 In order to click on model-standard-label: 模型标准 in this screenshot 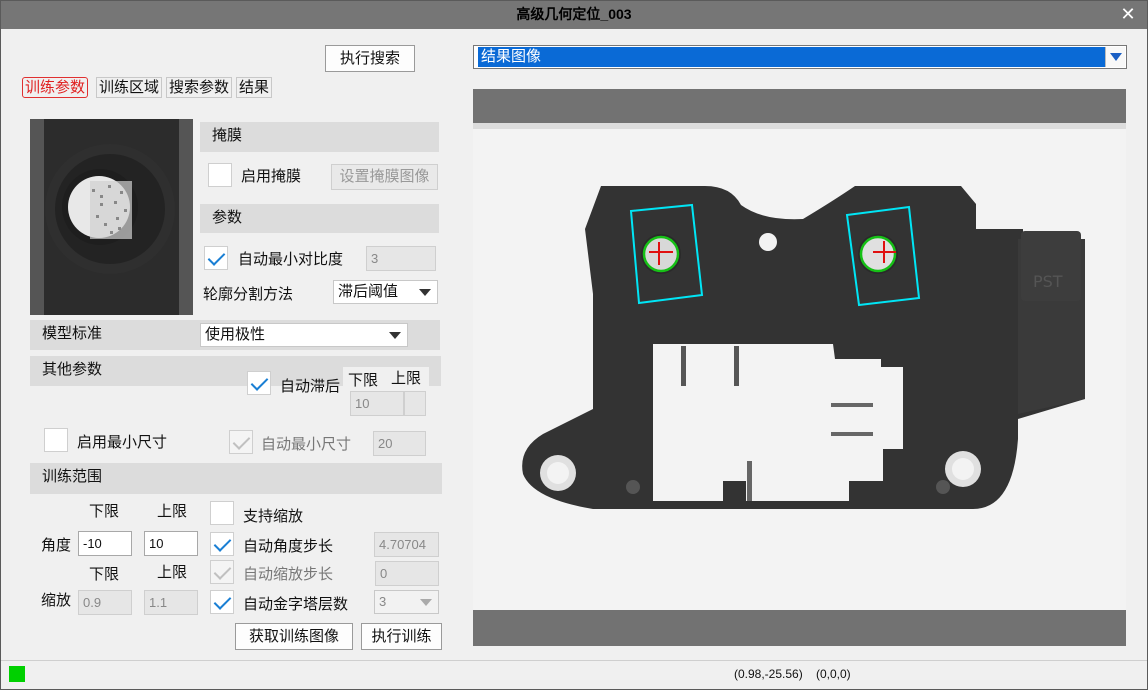, I will do `click(72, 333)`.